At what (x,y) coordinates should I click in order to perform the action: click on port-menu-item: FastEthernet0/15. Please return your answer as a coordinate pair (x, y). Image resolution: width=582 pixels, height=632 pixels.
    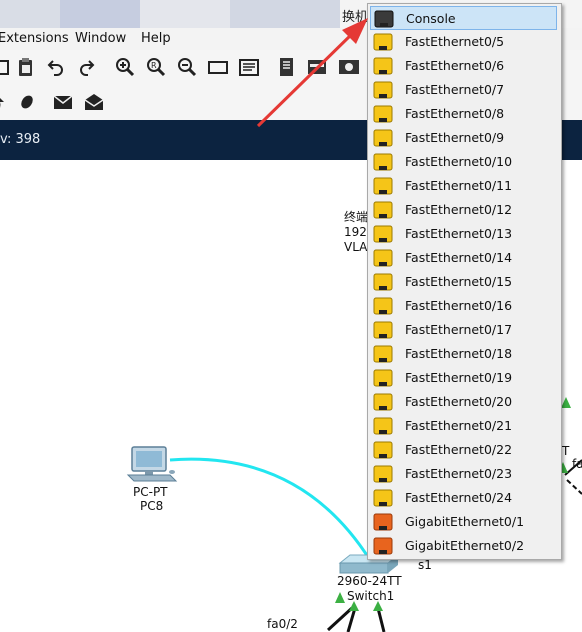
    Looking at the image, I should click on (463, 282).